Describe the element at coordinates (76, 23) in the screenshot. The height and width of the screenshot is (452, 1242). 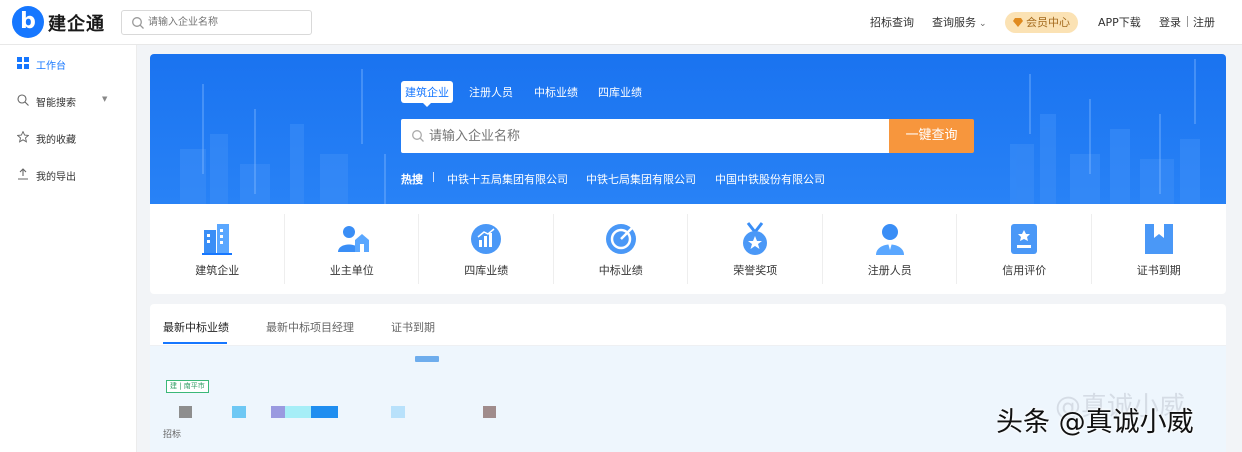
I see `brand-name: 建企通` at that location.